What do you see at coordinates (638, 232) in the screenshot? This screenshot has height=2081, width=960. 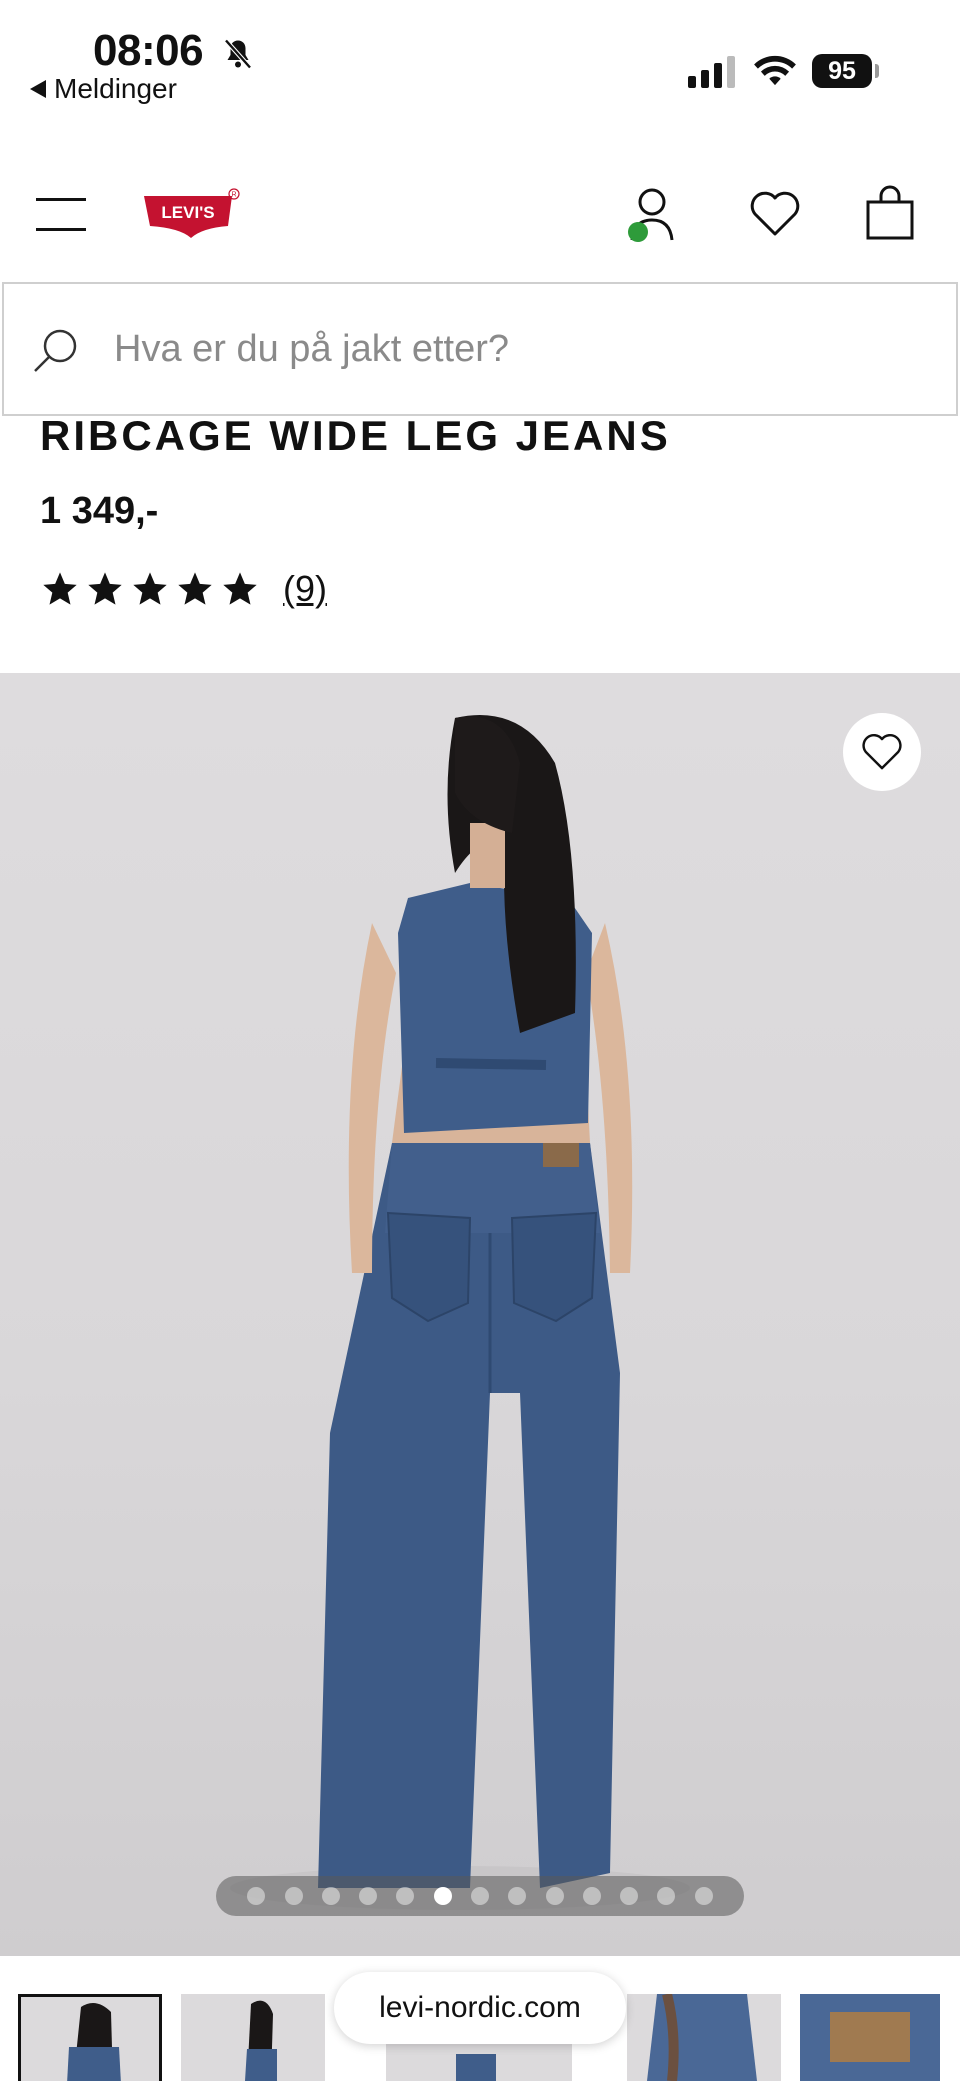 I see `account-status-dot` at bounding box center [638, 232].